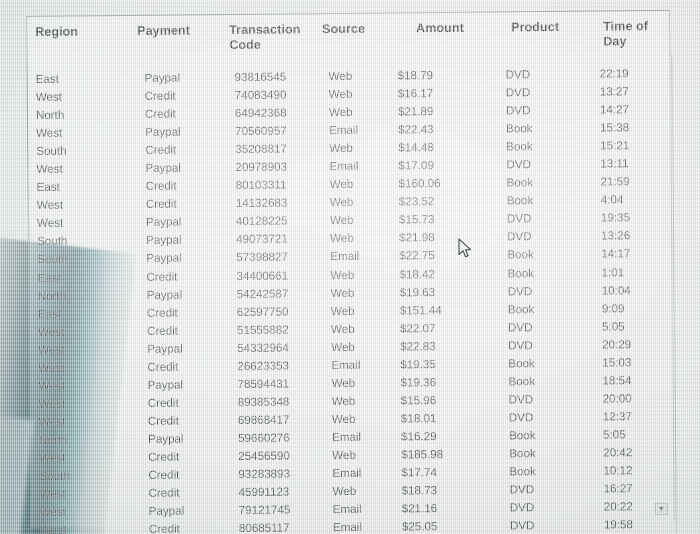 This screenshot has height=534, width=700. What do you see at coordinates (613, 308) in the screenshot?
I see `cell-time: 9:09` at bounding box center [613, 308].